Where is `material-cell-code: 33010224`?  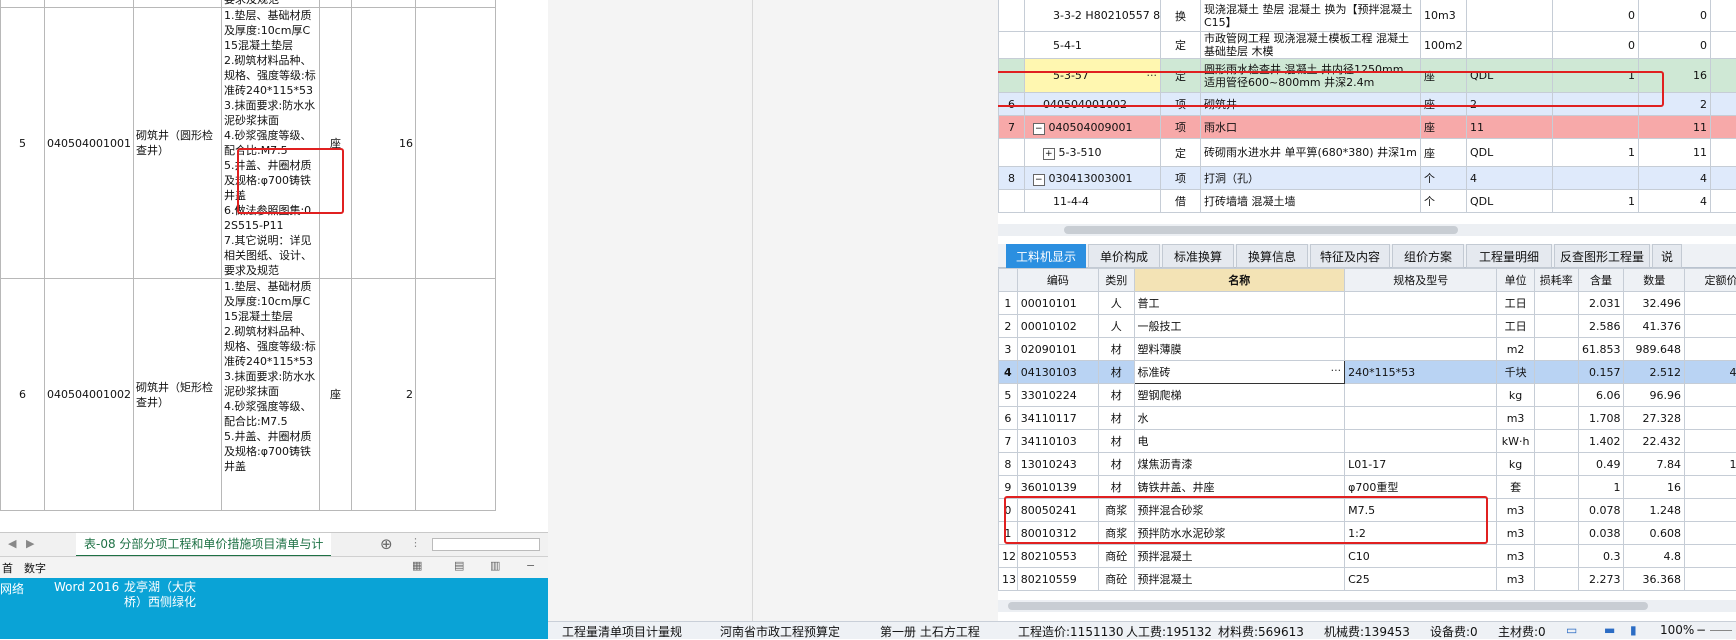 material-cell-code: 33010224 is located at coordinates (1057, 395).